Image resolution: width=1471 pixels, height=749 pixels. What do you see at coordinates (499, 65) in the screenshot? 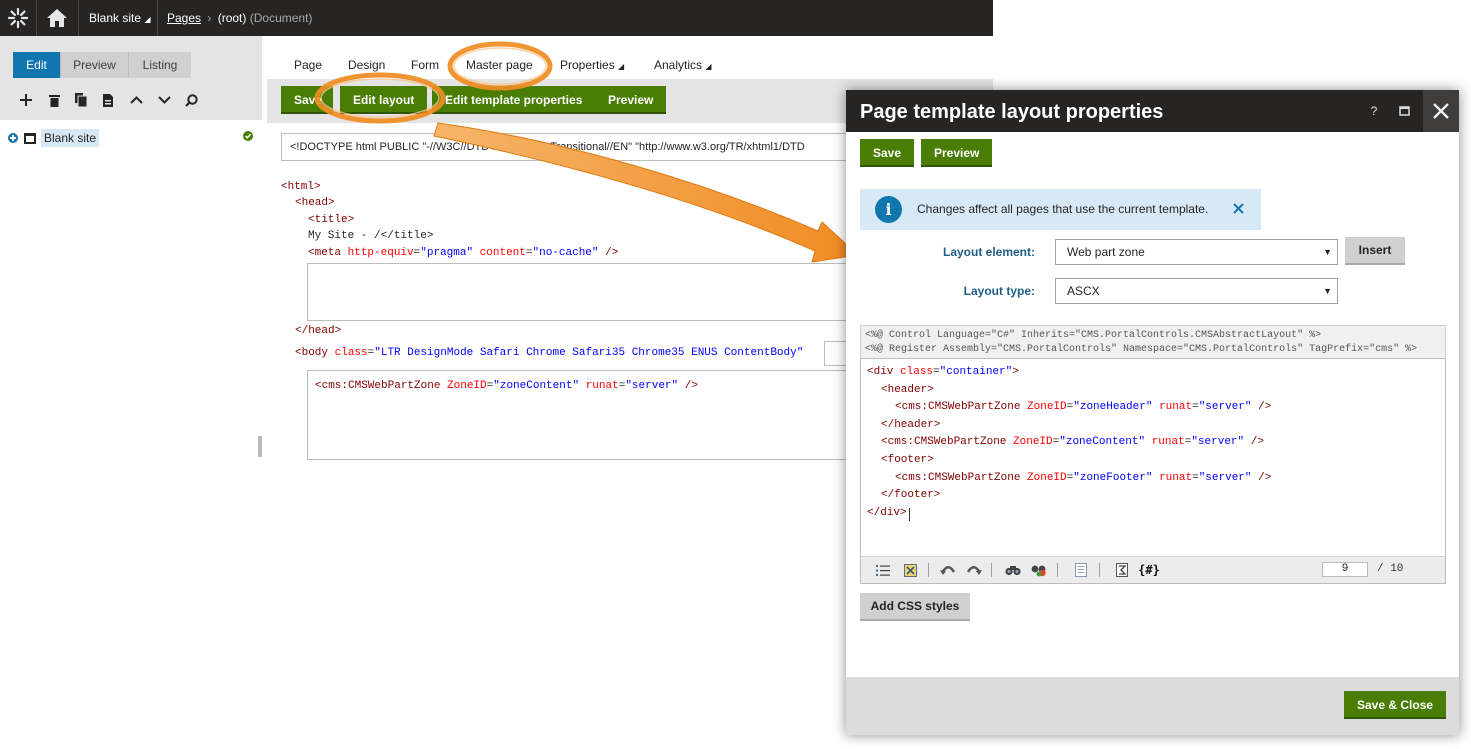
I see `tab-master-page: Master page` at bounding box center [499, 65].